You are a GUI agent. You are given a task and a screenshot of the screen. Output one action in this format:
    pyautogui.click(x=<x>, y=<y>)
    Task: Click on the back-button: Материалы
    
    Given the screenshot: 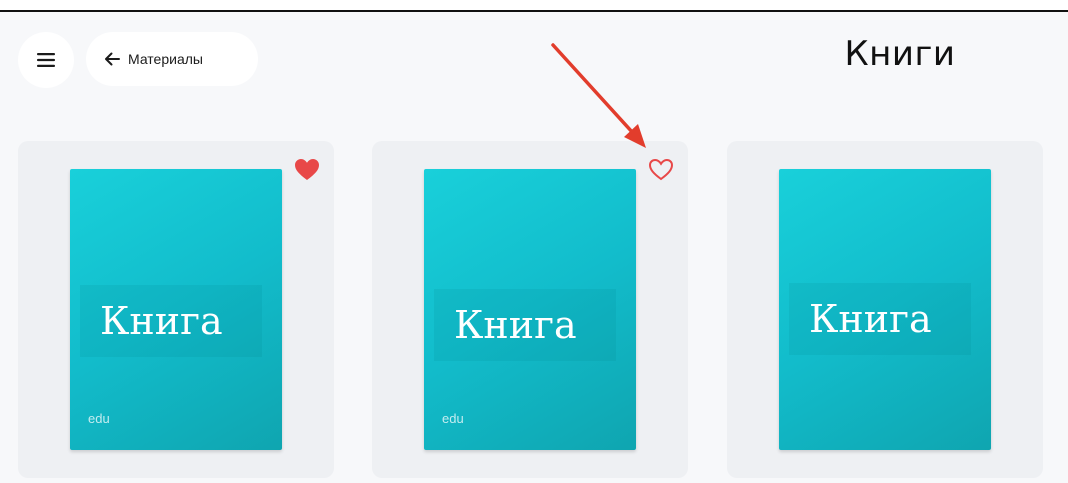 What is the action you would take?
    pyautogui.click(x=172, y=59)
    